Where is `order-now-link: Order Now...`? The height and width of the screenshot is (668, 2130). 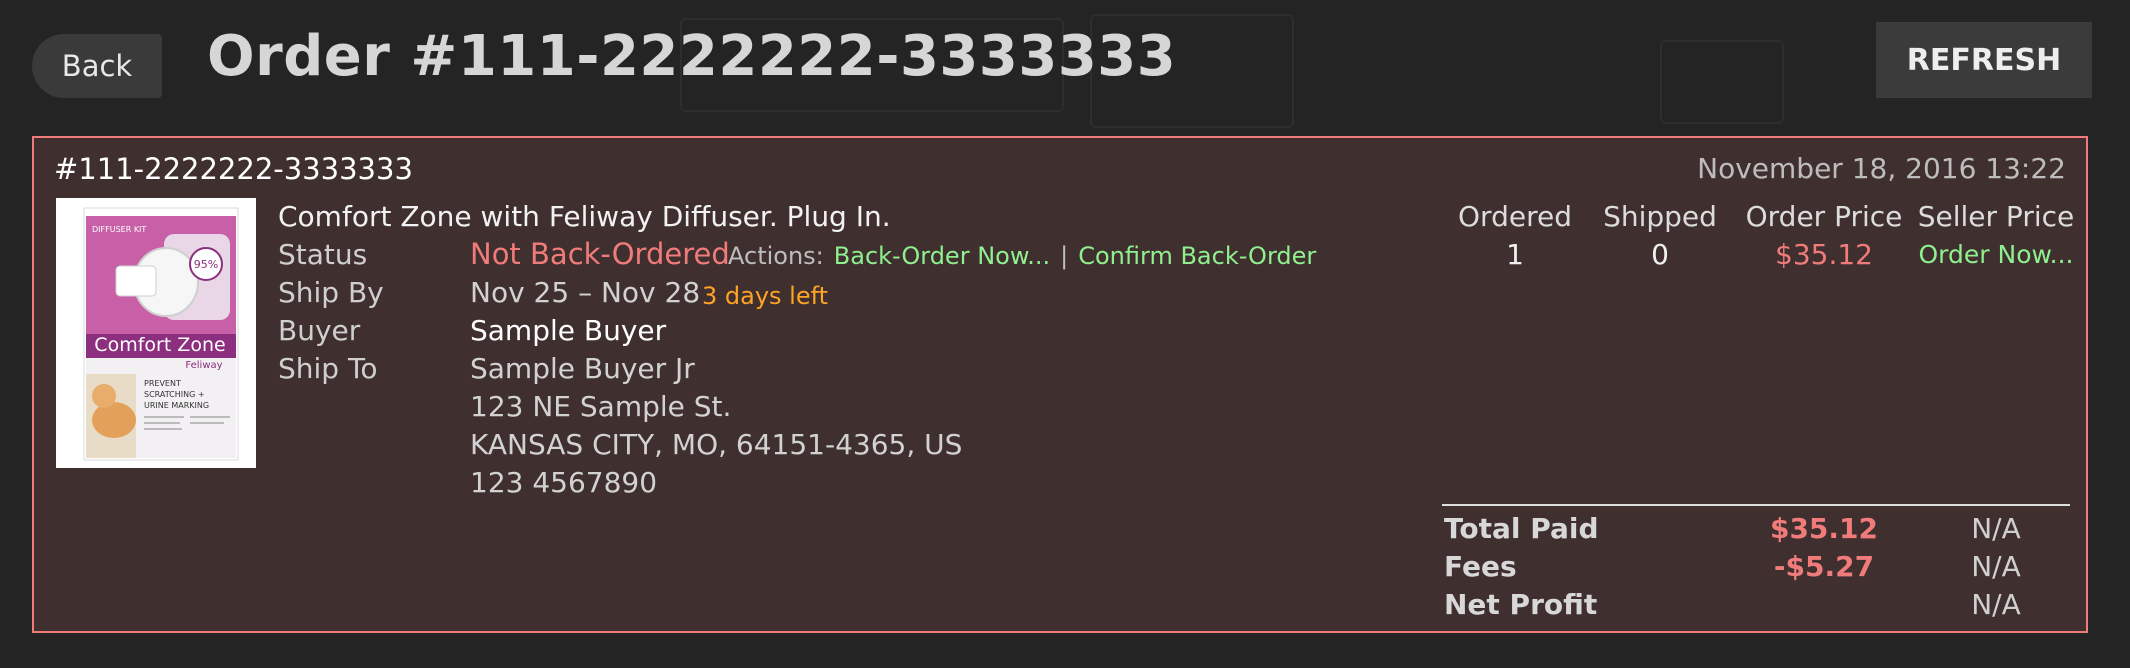 order-now-link: Order Now... is located at coordinates (1996, 254).